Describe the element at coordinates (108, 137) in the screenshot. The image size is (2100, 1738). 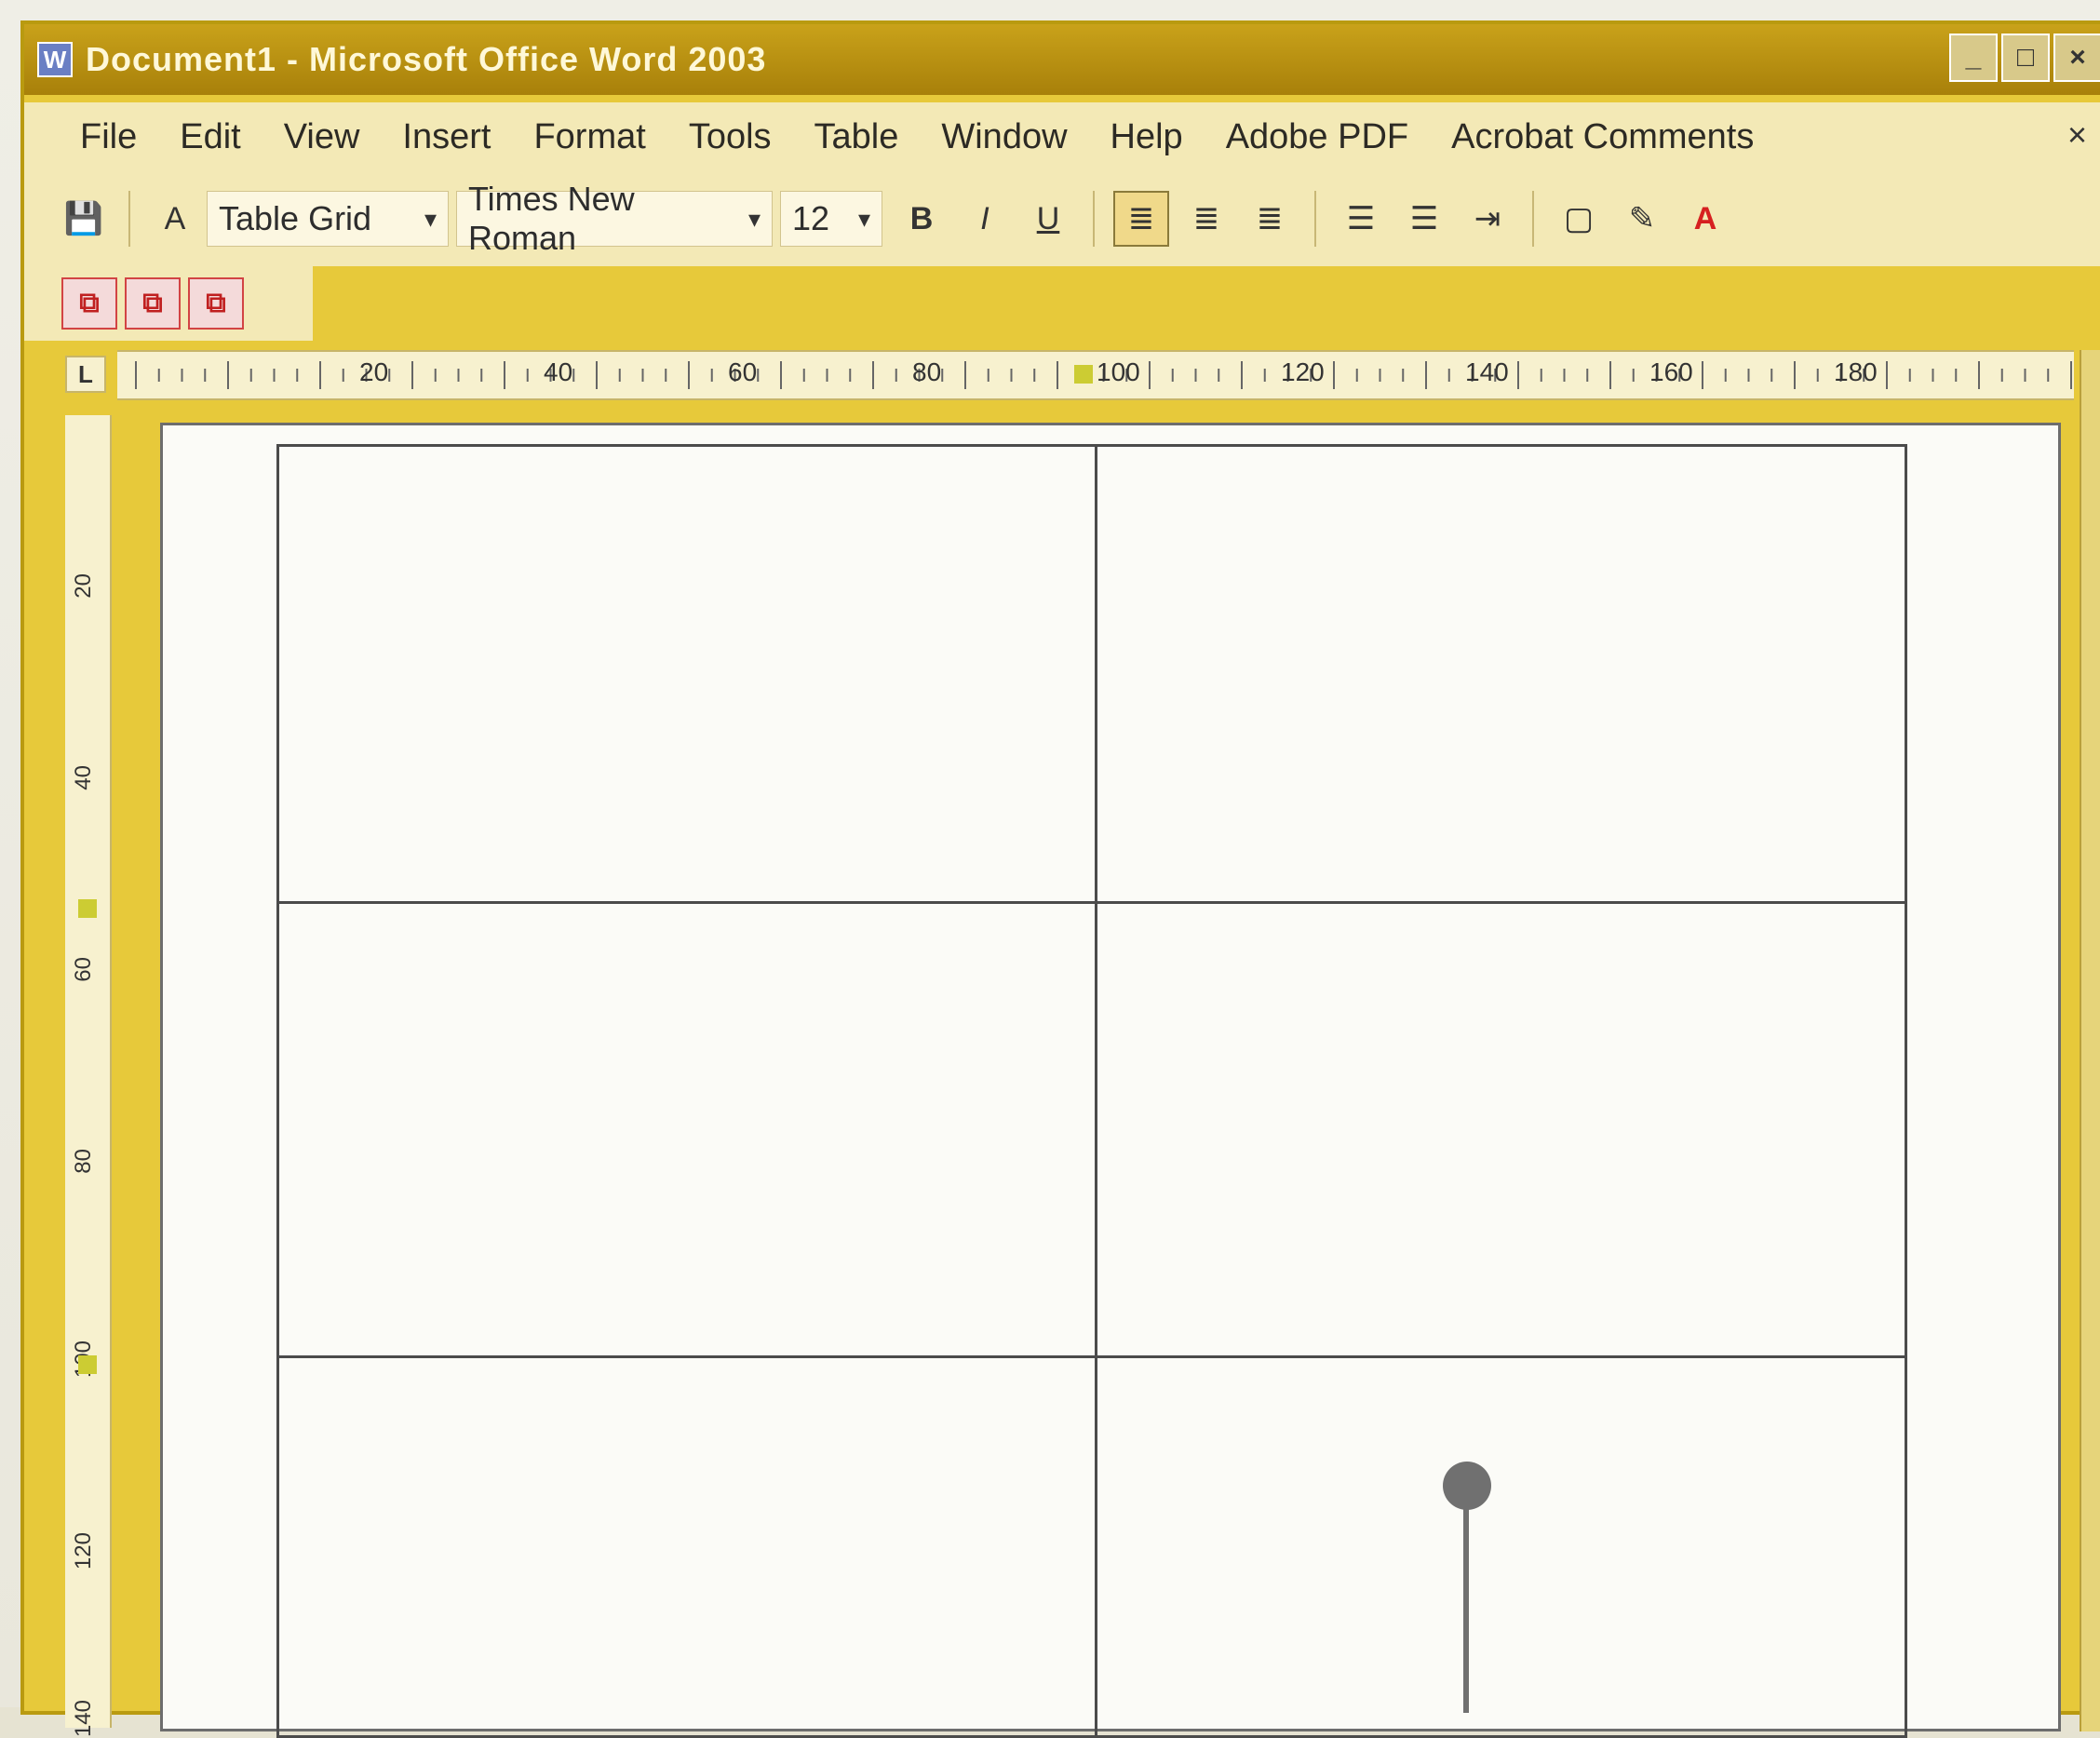
I see `menu-file: File` at that location.